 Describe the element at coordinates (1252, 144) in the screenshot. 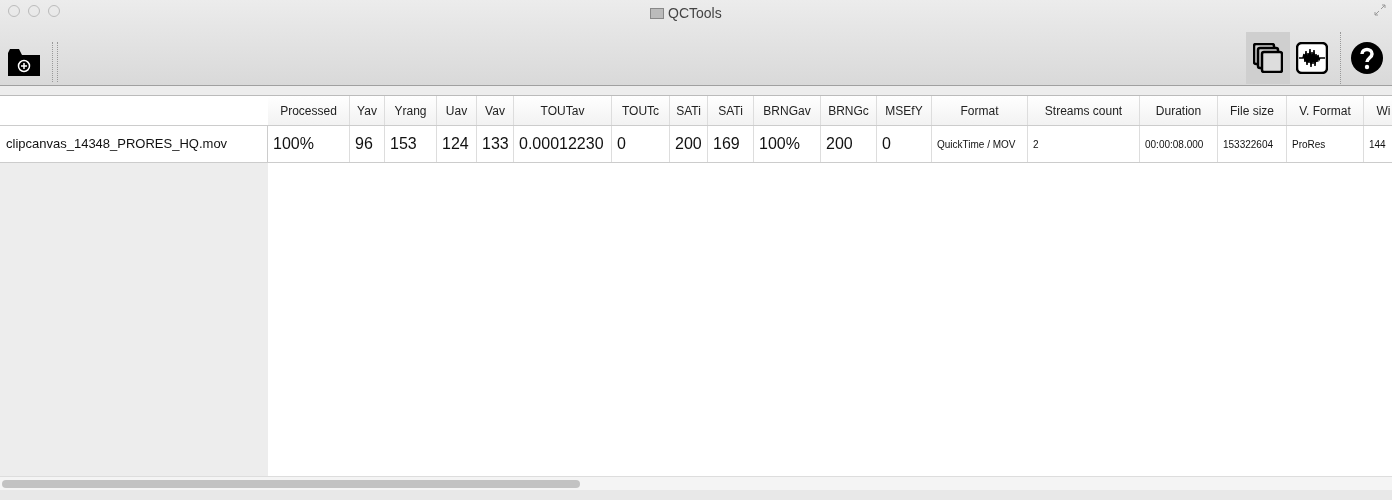

I see `table-cell: 153322604` at that location.